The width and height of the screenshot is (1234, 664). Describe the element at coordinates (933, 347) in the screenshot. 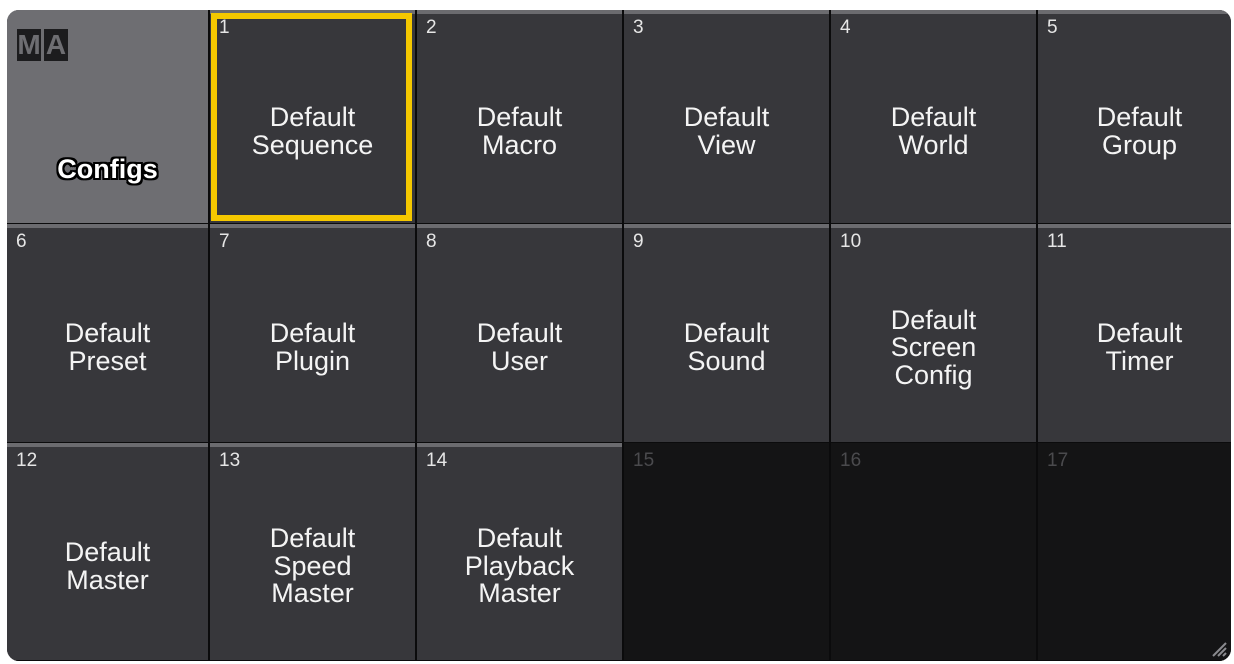

I see `cell-label: Default Screen Config` at that location.